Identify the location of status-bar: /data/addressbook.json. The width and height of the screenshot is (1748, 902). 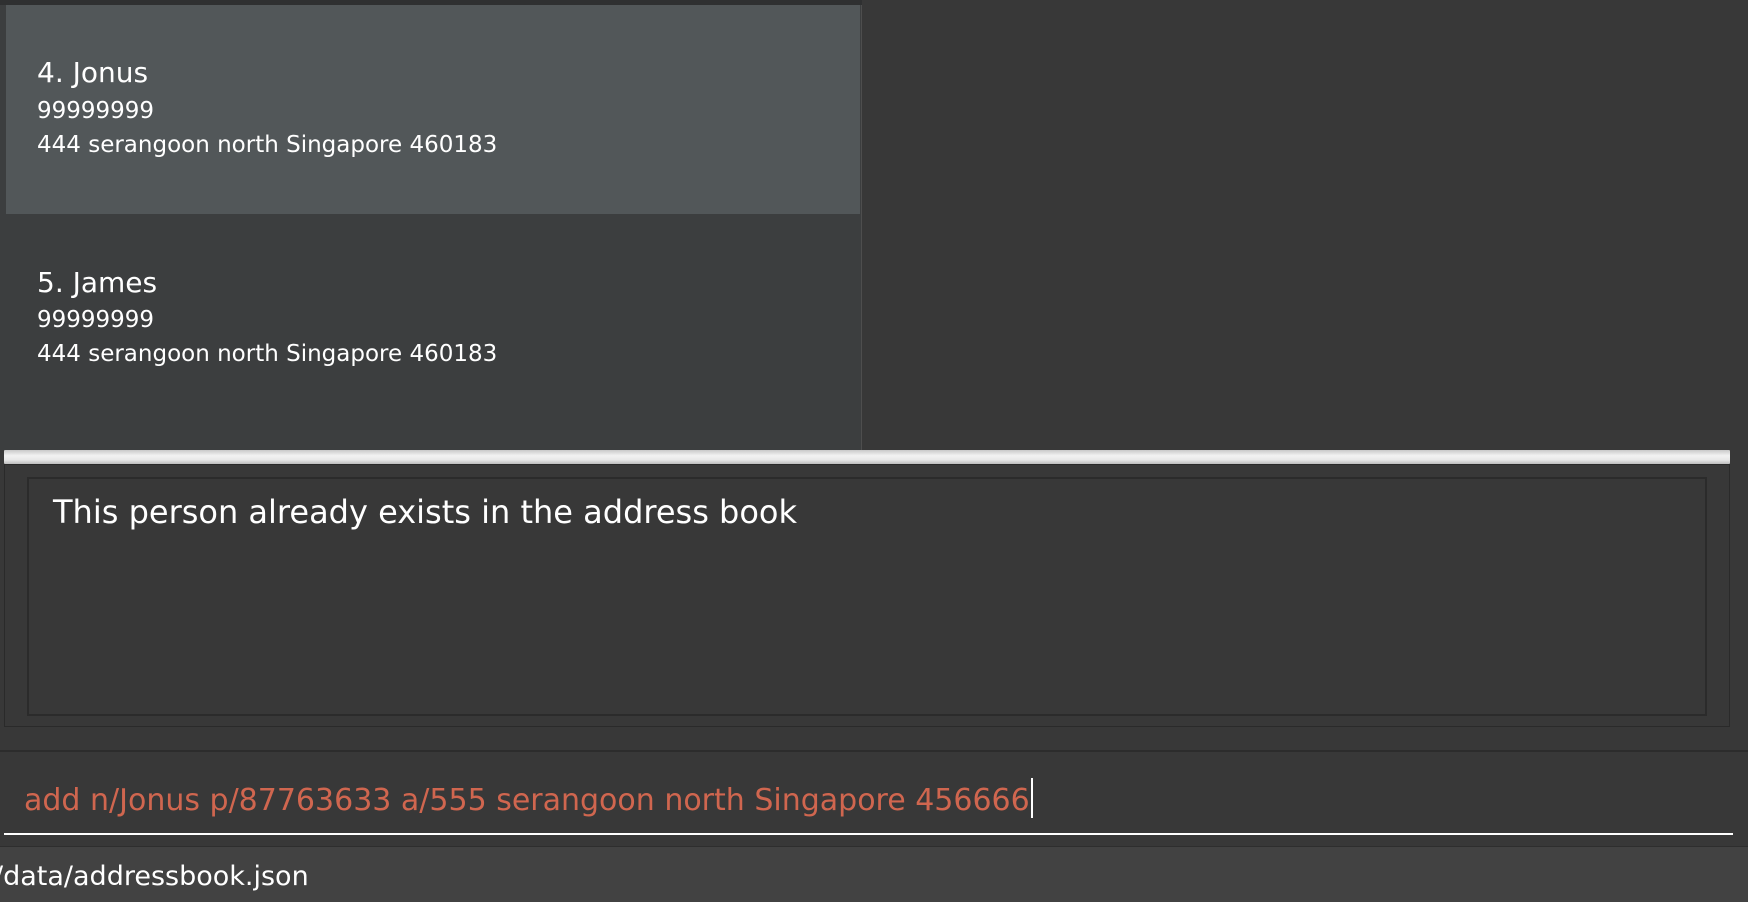
(874, 874).